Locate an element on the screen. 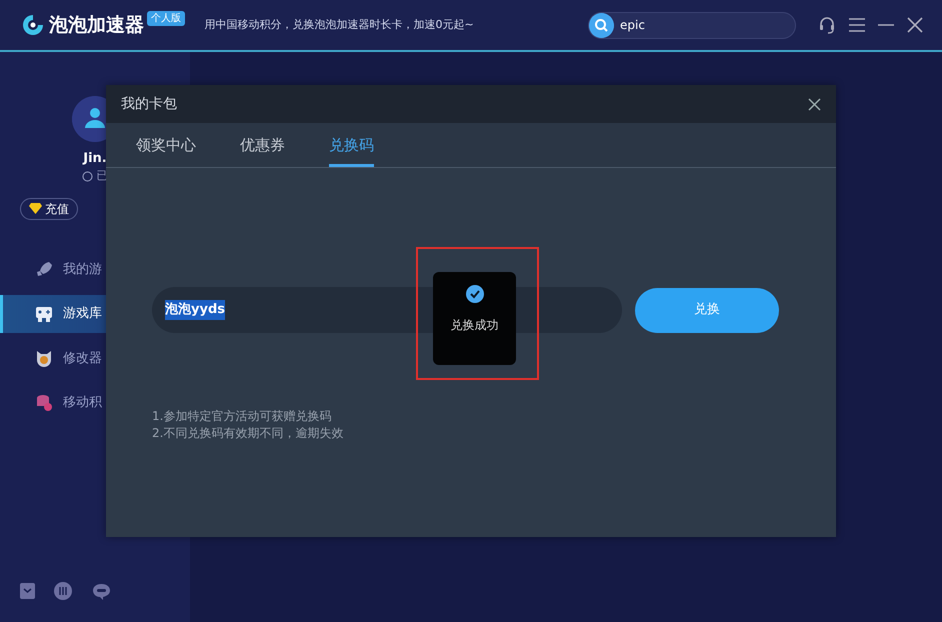 The height and width of the screenshot is (622, 942). sidebar-item: 我的游 is located at coordinates (95, 269).